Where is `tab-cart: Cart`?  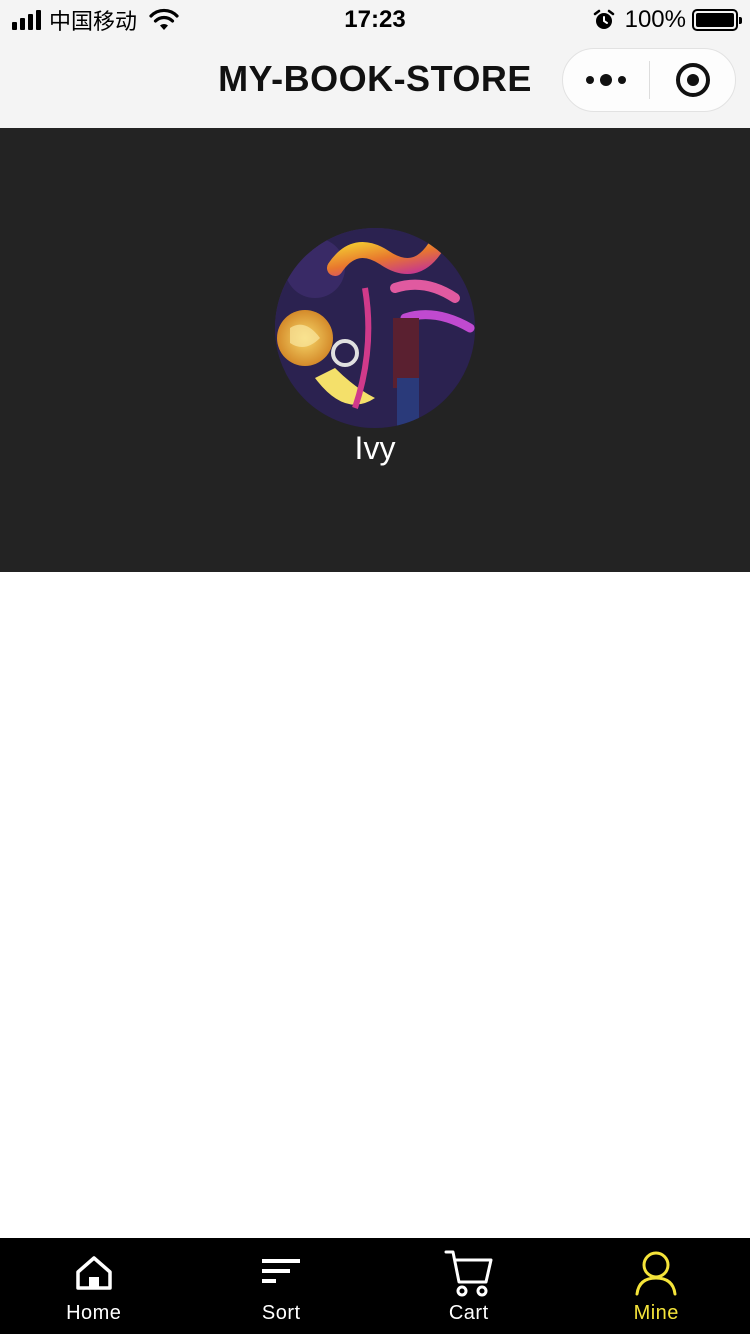
tab-cart: Cart is located at coordinates (469, 1286).